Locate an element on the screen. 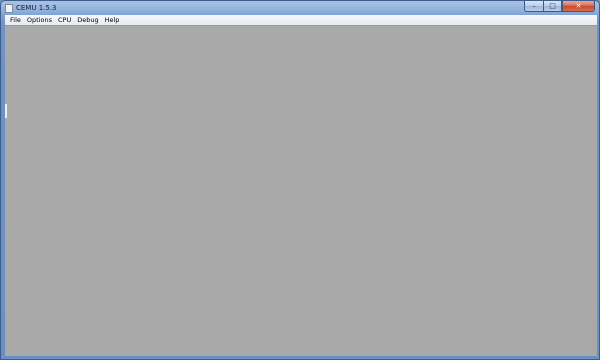 Image resolution: width=600 pixels, height=360 pixels. window-title: CEMU 1.5.3 is located at coordinates (36, 8).